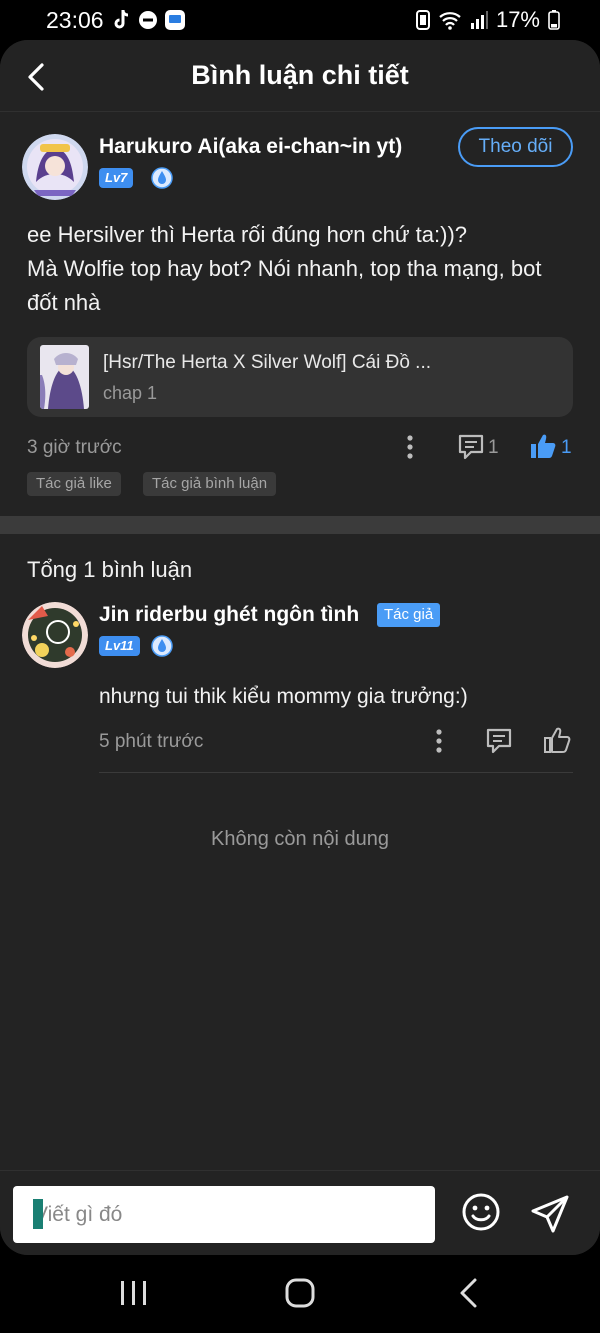 The width and height of the screenshot is (600, 1333). I want to click on comment-time: 3 giờ trước, so click(74, 447).